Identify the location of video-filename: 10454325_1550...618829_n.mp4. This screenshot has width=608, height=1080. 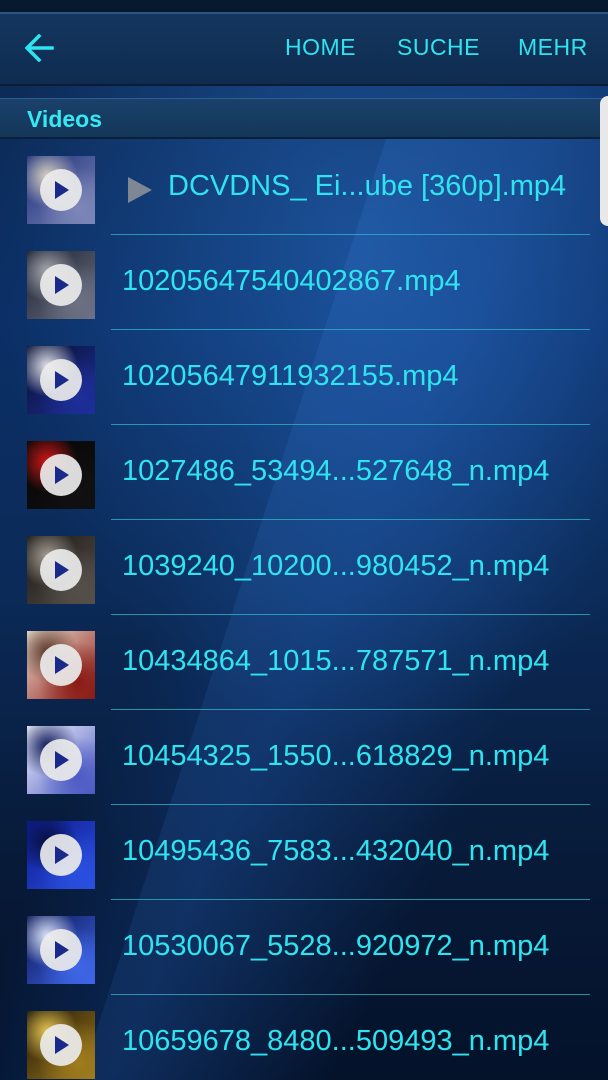
(336, 756).